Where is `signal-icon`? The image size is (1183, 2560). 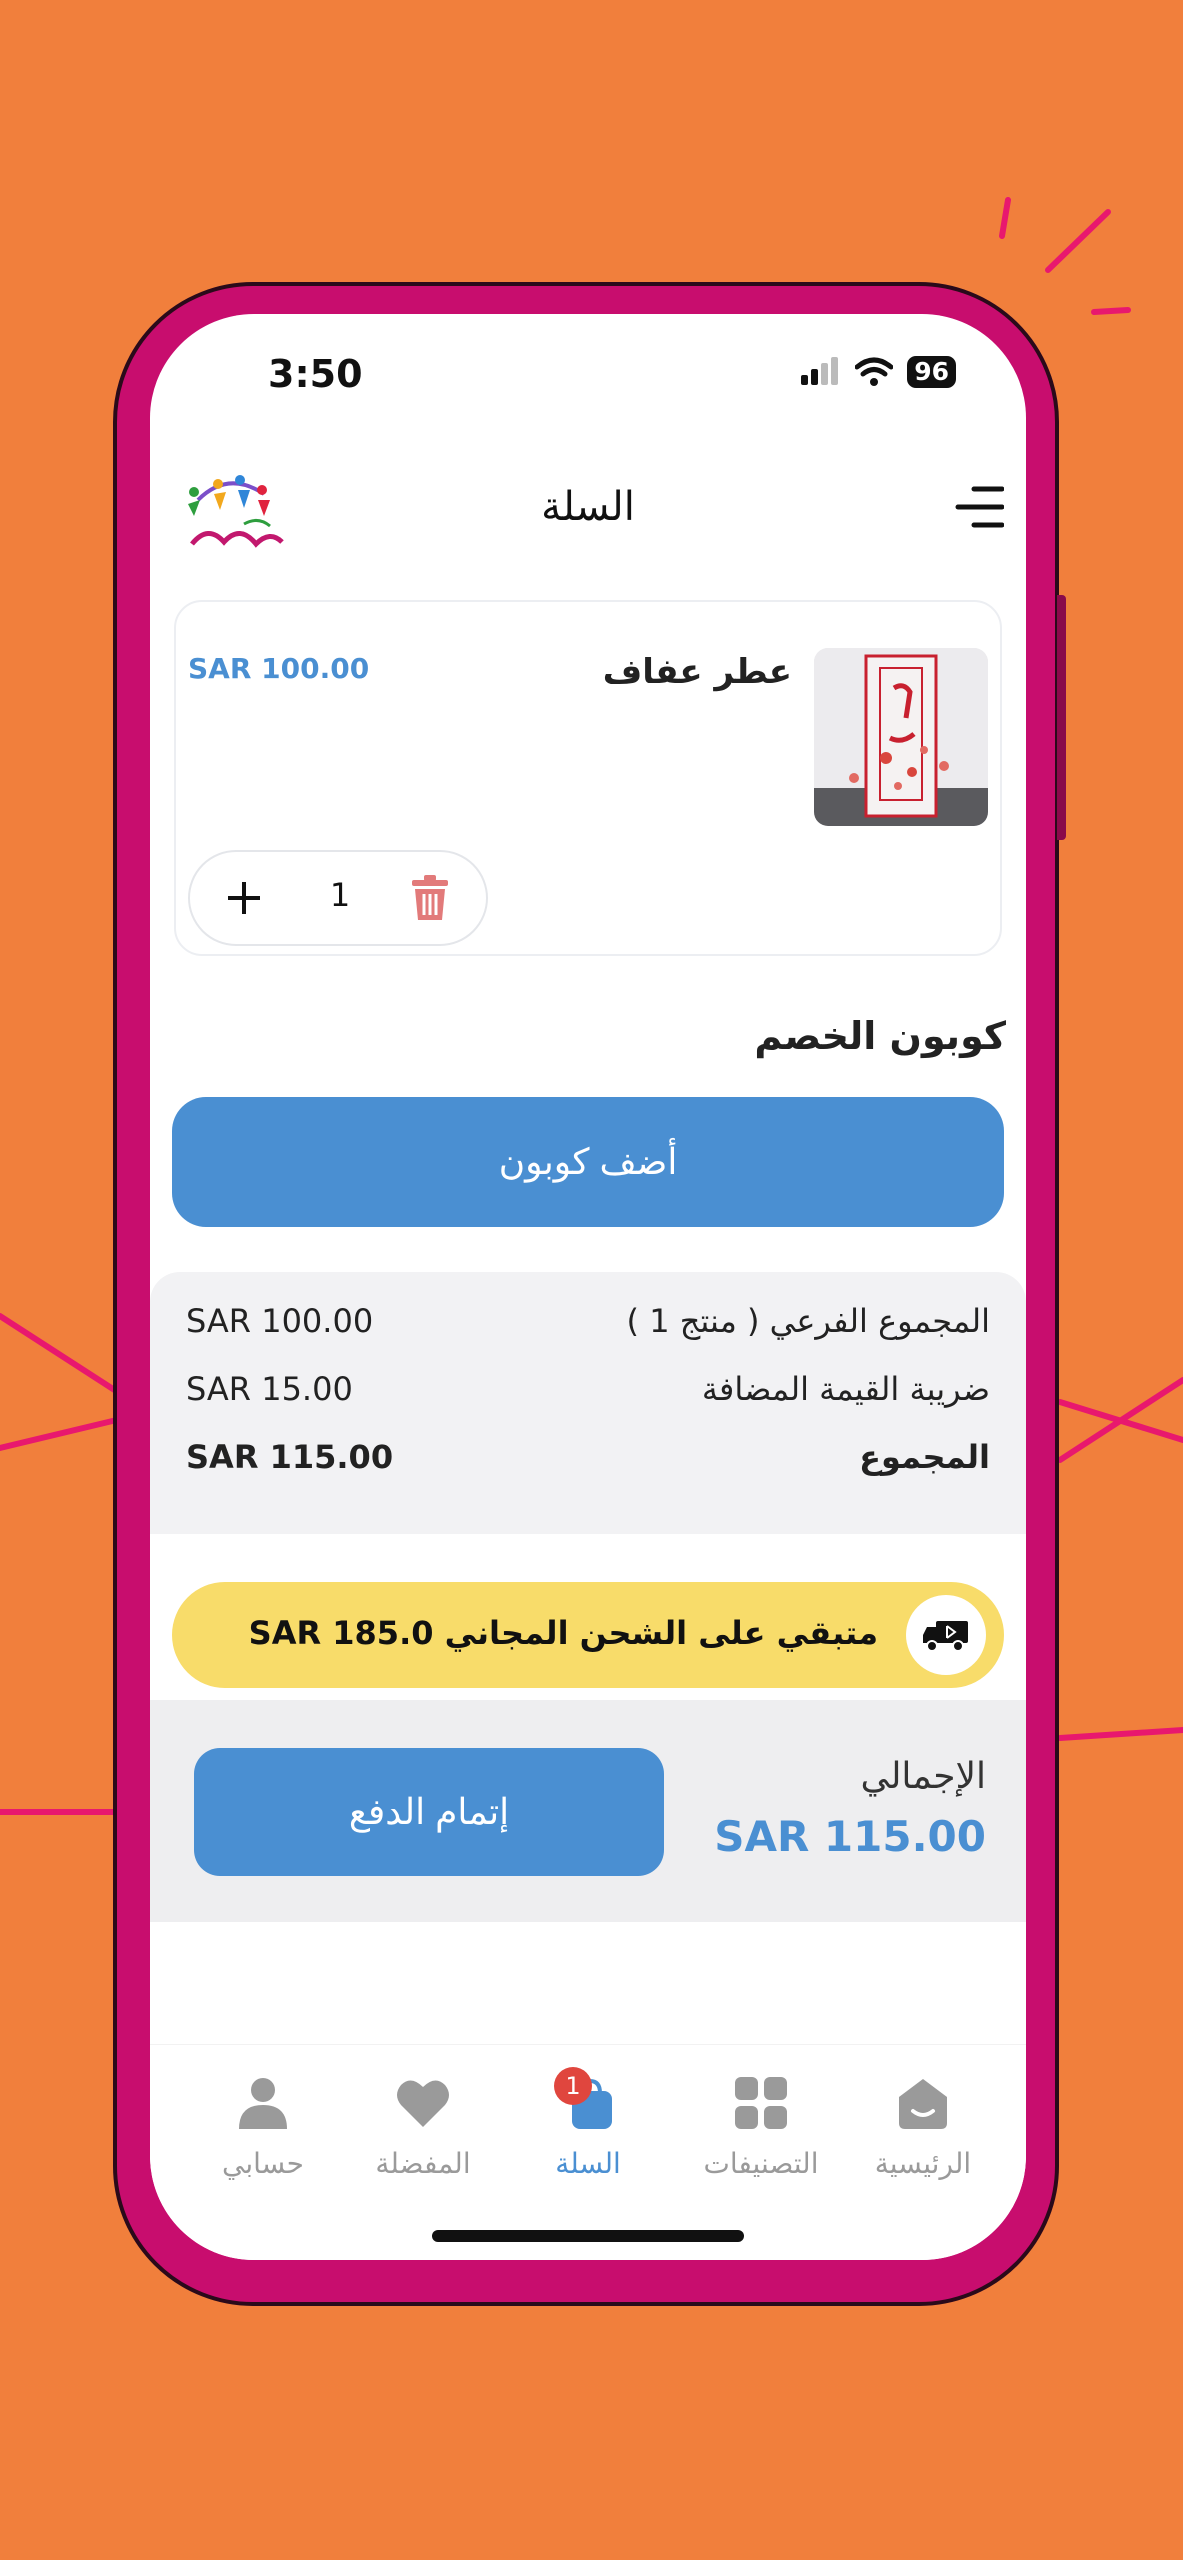 signal-icon is located at coordinates (820, 371).